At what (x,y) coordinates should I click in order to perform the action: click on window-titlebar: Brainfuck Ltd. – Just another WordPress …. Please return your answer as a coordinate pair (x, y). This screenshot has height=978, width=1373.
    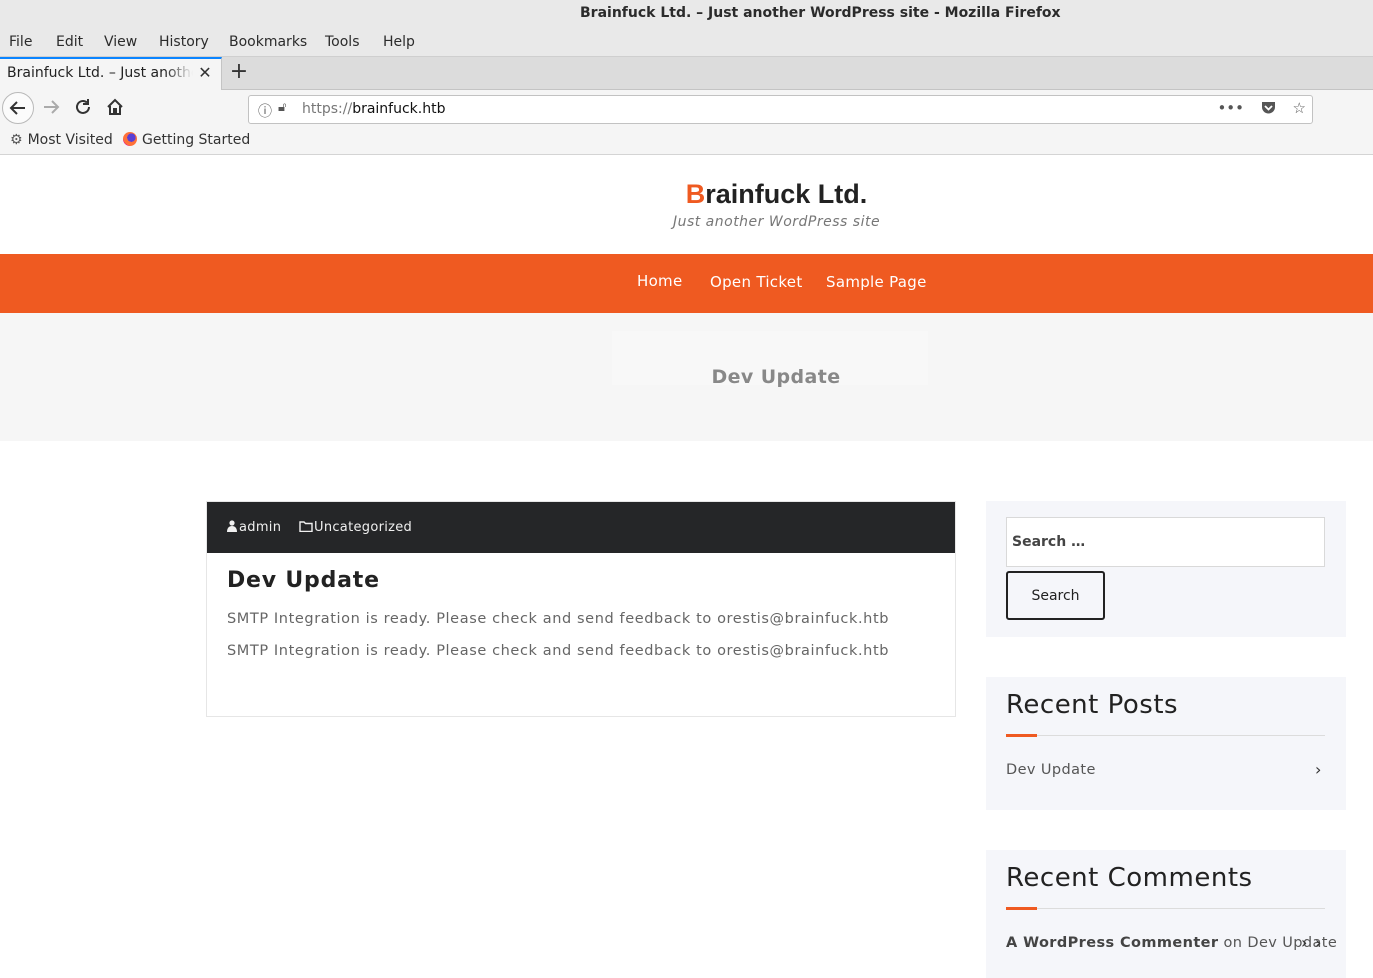
    Looking at the image, I should click on (686, 13).